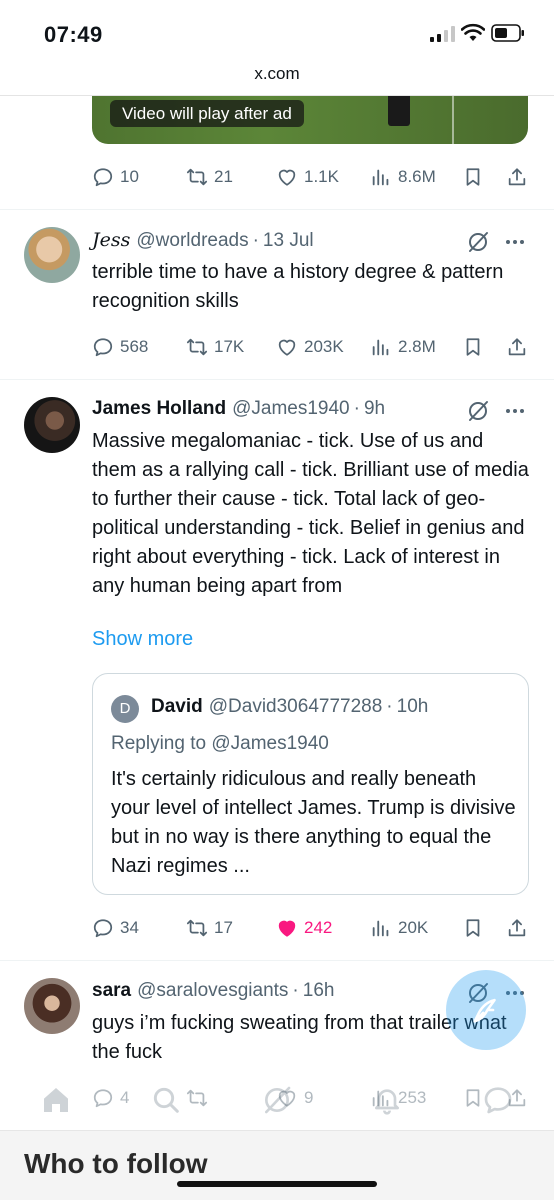 The image size is (554, 1200). I want to click on repost-count: 17, so click(223, 927).